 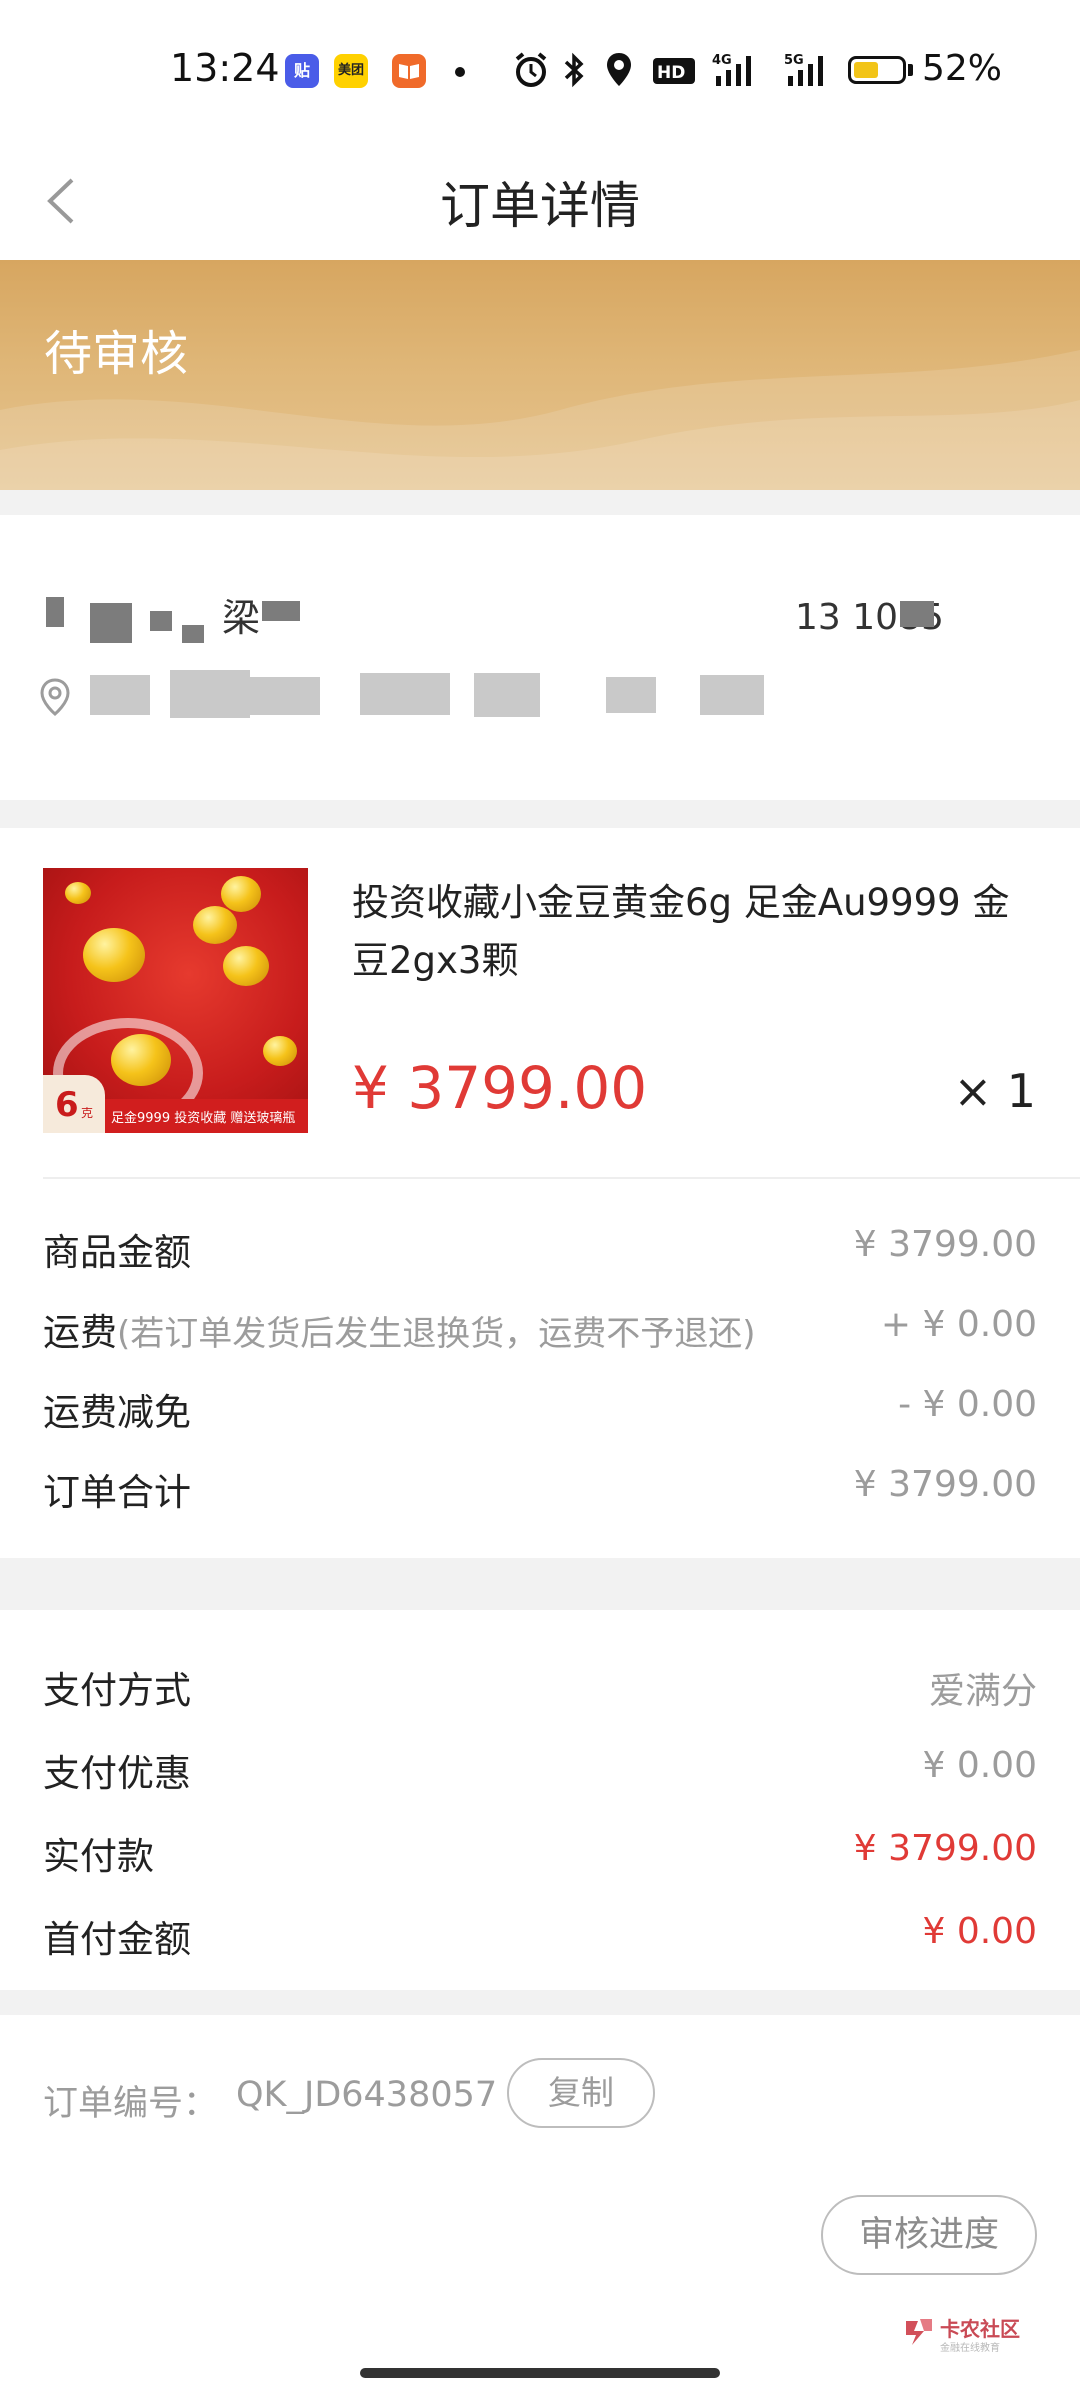 What do you see at coordinates (302, 71) in the screenshot?
I see `tieba-app-icon: 贴` at bounding box center [302, 71].